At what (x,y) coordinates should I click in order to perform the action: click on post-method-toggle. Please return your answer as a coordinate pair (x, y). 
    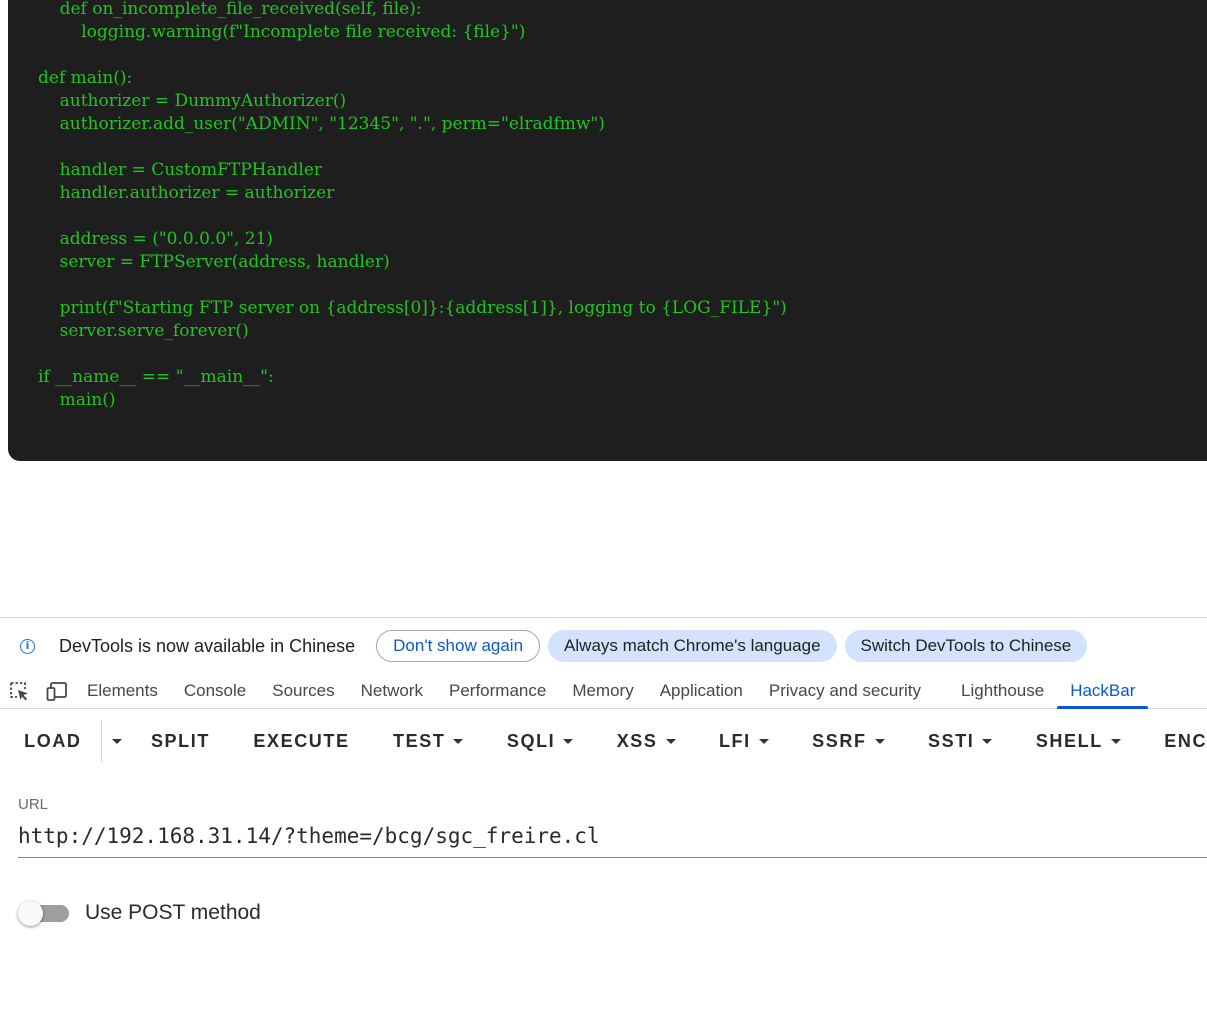
    Looking at the image, I should click on (44, 913).